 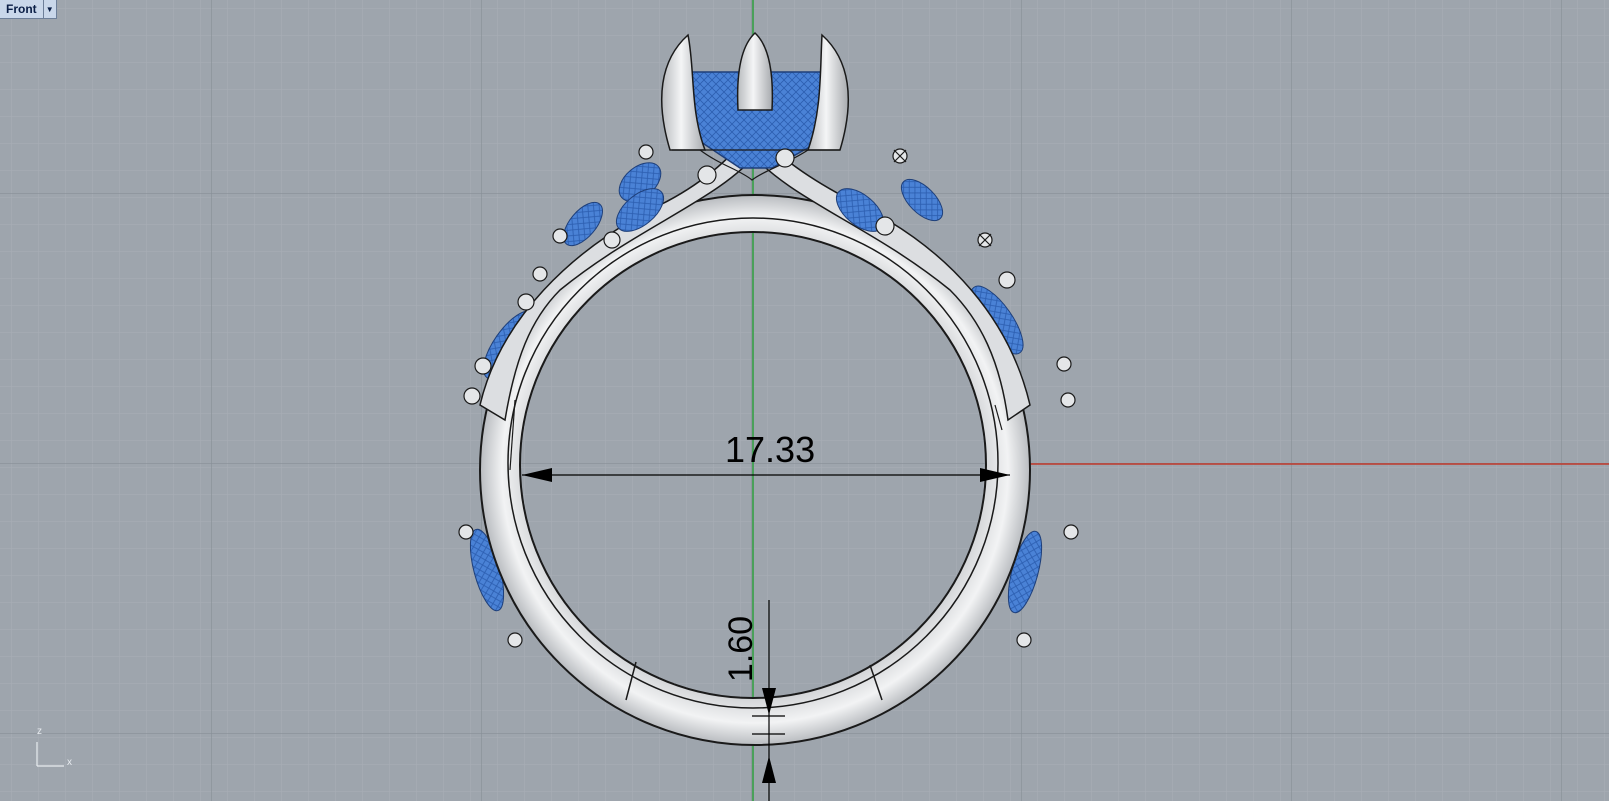 What do you see at coordinates (69, 762) in the screenshot?
I see `axis-gizmo-x-label: x` at bounding box center [69, 762].